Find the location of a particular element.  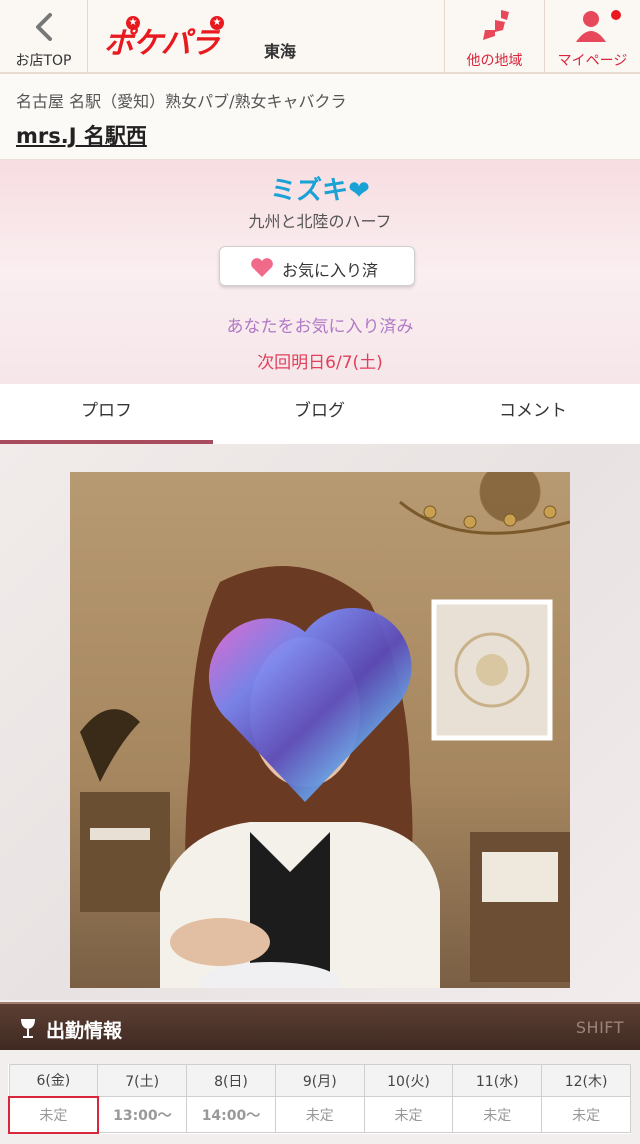

catchphrase: 九州と北陸のハーフ is located at coordinates (320, 221).